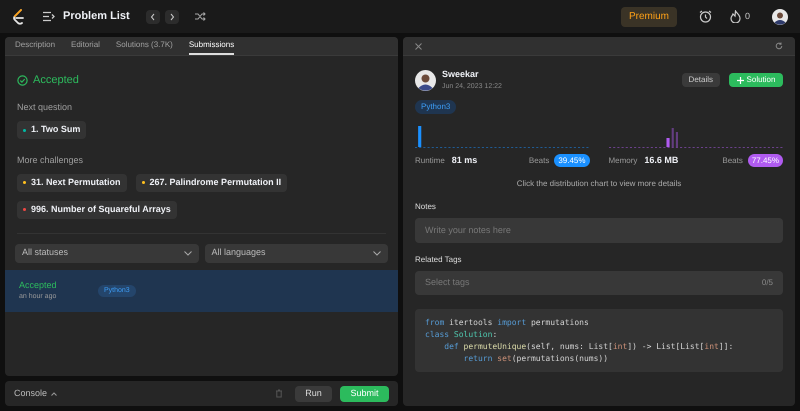 This screenshot has height=411, width=800. Describe the element at coordinates (50, 160) in the screenshot. I see `section-heading: More challenges` at that location.